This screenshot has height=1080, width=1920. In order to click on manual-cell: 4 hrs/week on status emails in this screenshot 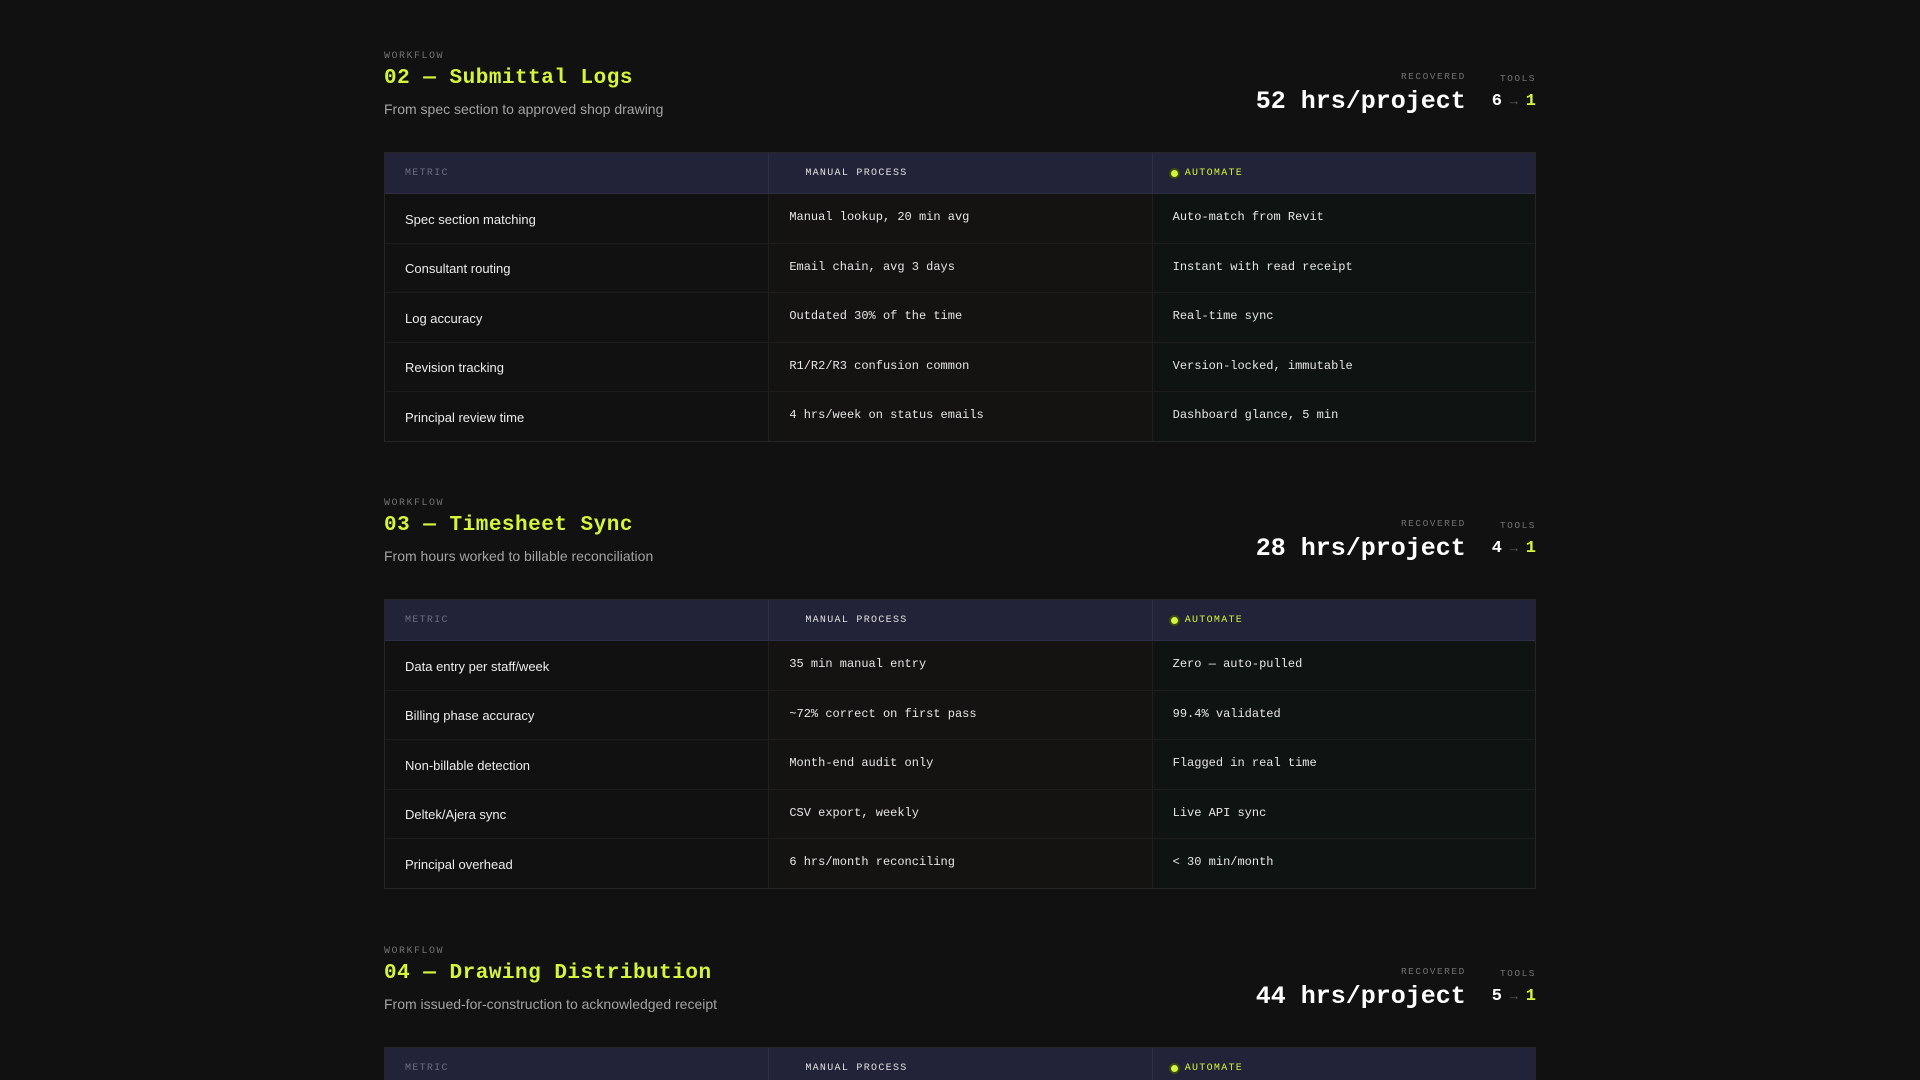, I will do `click(960, 416)`.